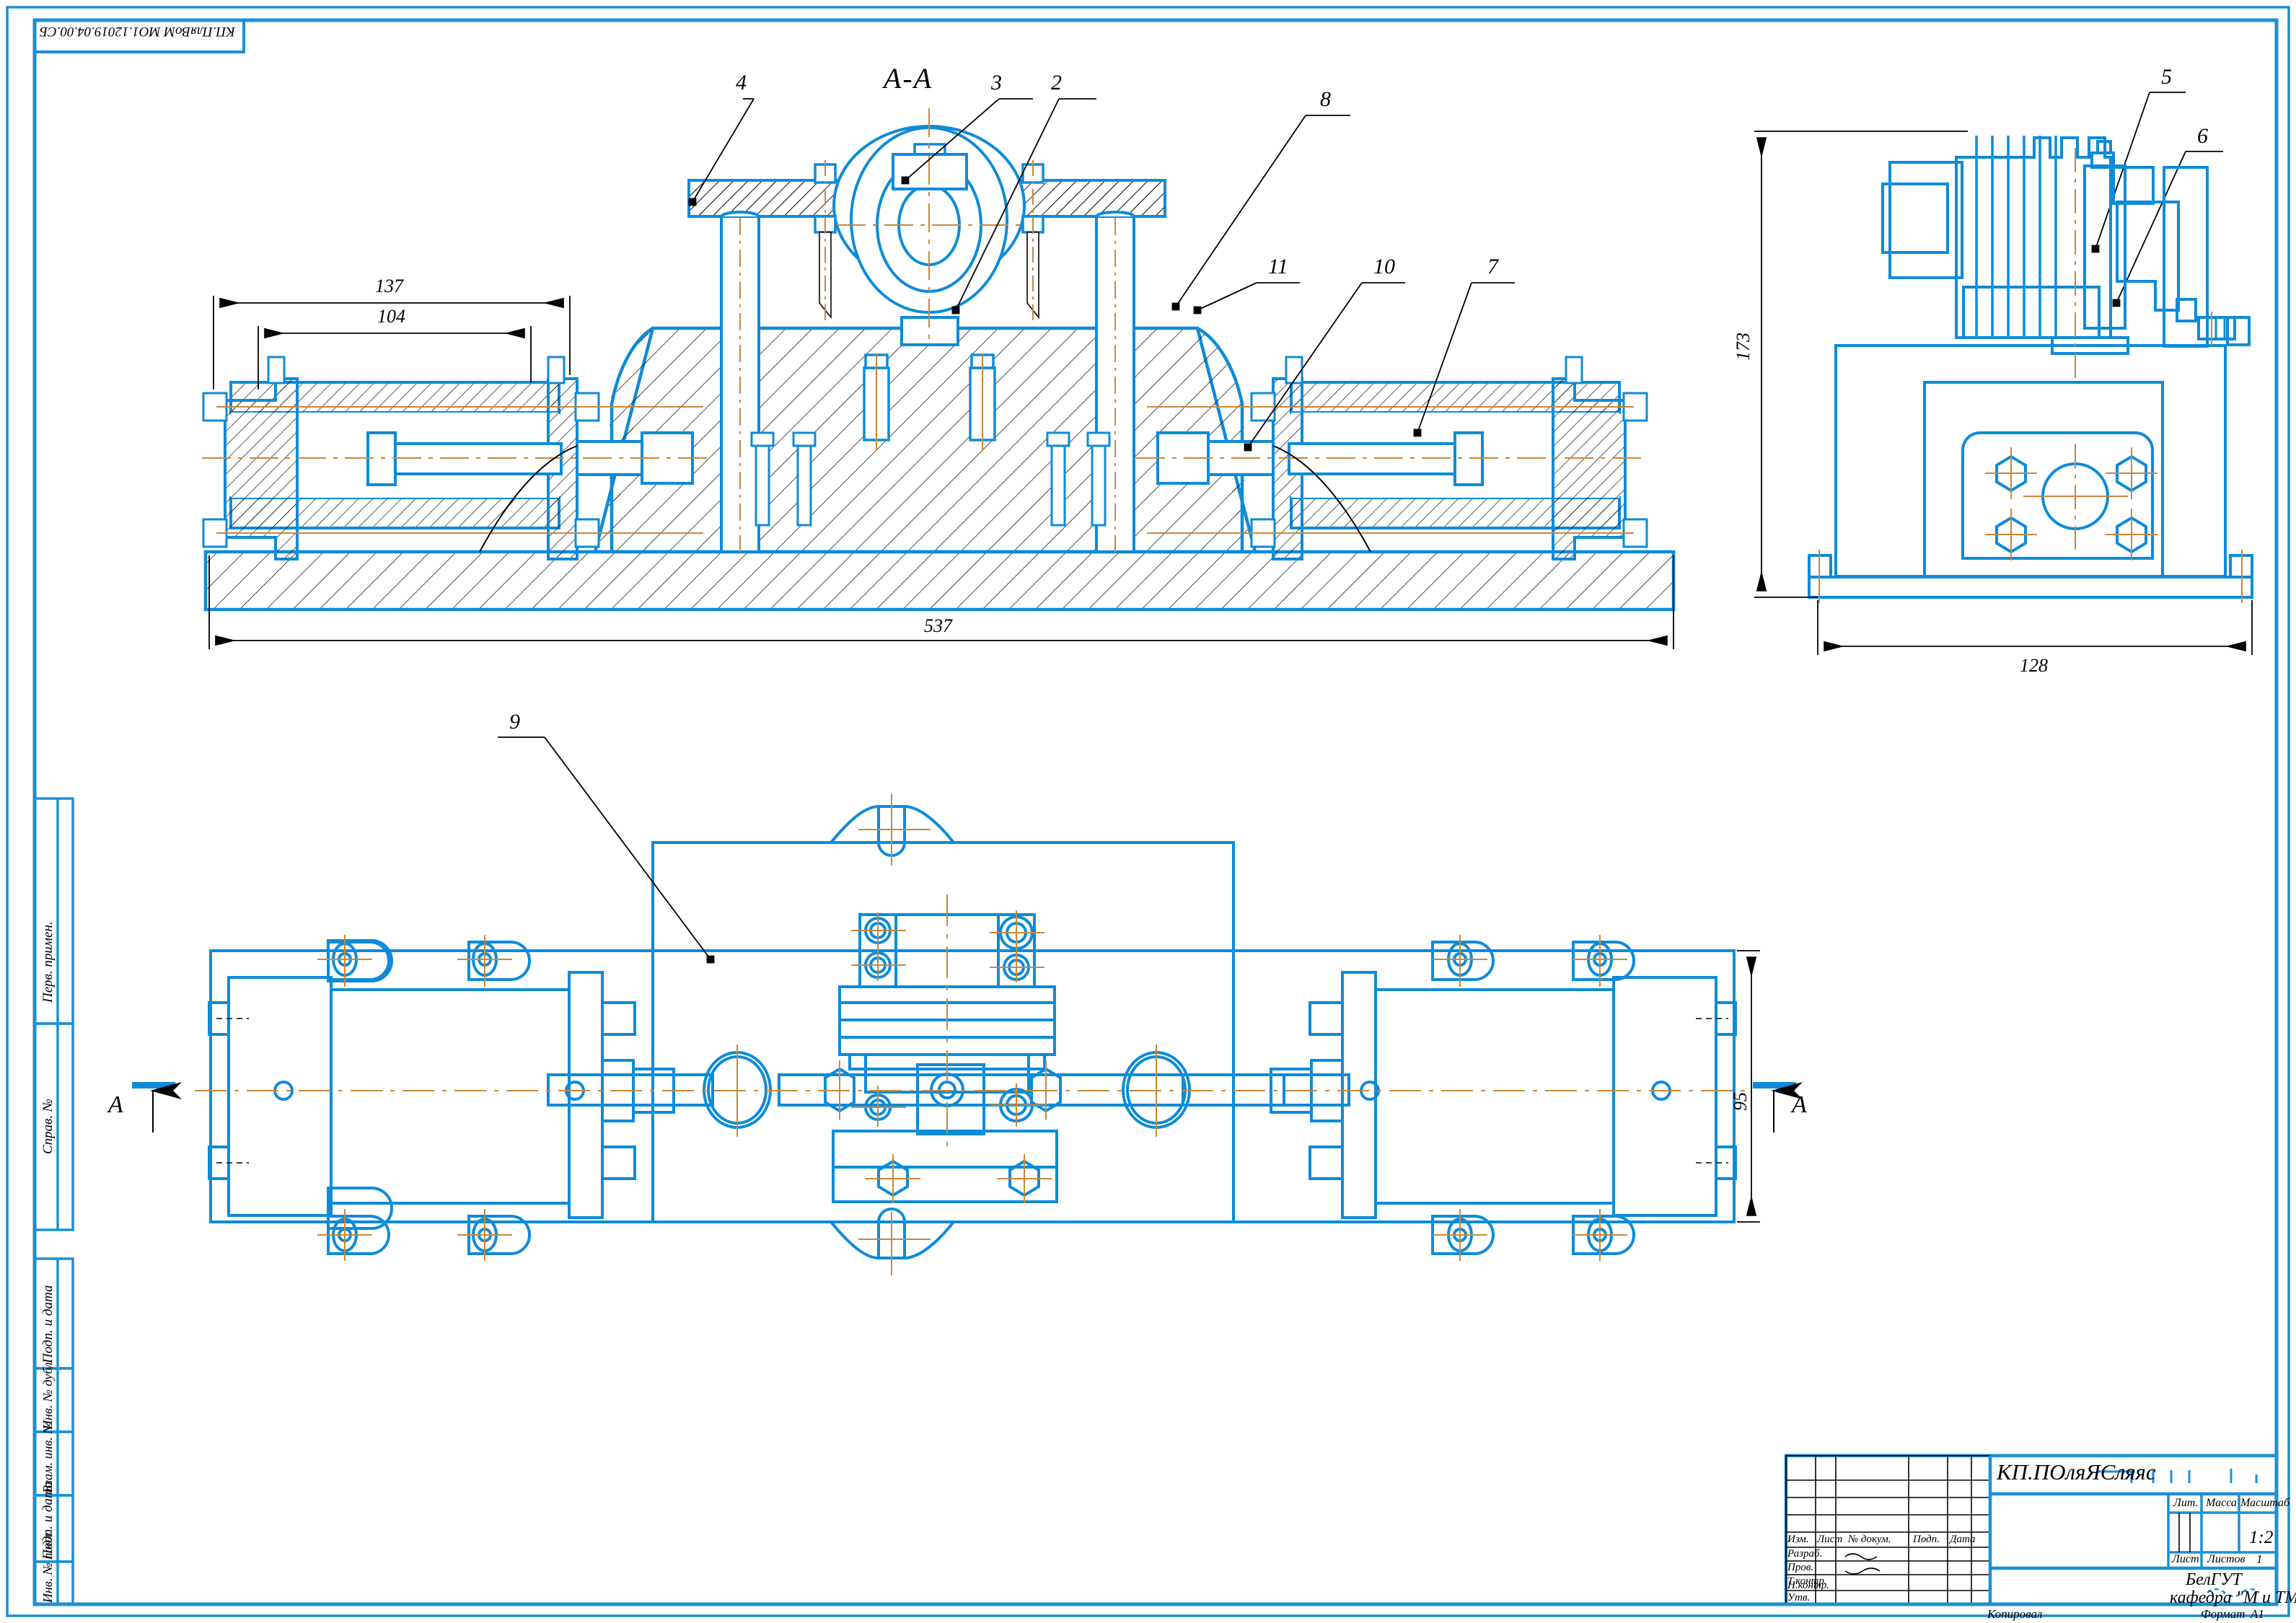 This screenshot has width=2296, height=1623. What do you see at coordinates (2185, 1559) in the screenshot?
I see `list-label: Лист` at bounding box center [2185, 1559].